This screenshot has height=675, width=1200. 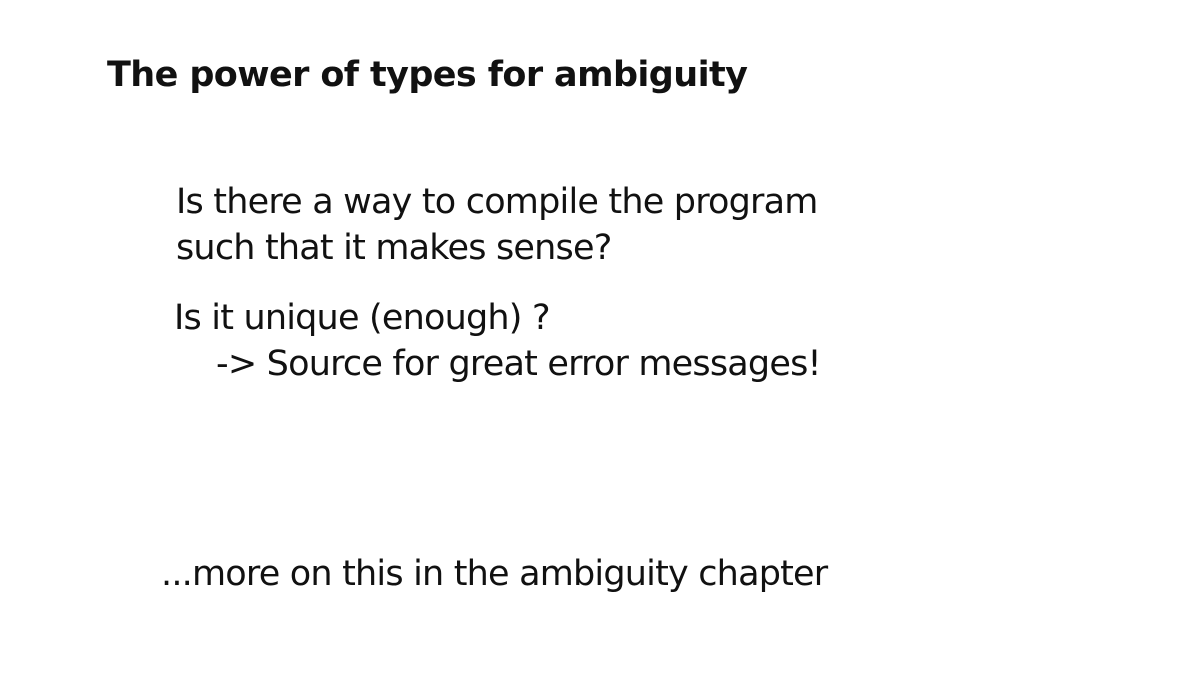 What do you see at coordinates (494, 574) in the screenshot?
I see `footer-note: ...more on this in the ambiguity chapter` at bounding box center [494, 574].